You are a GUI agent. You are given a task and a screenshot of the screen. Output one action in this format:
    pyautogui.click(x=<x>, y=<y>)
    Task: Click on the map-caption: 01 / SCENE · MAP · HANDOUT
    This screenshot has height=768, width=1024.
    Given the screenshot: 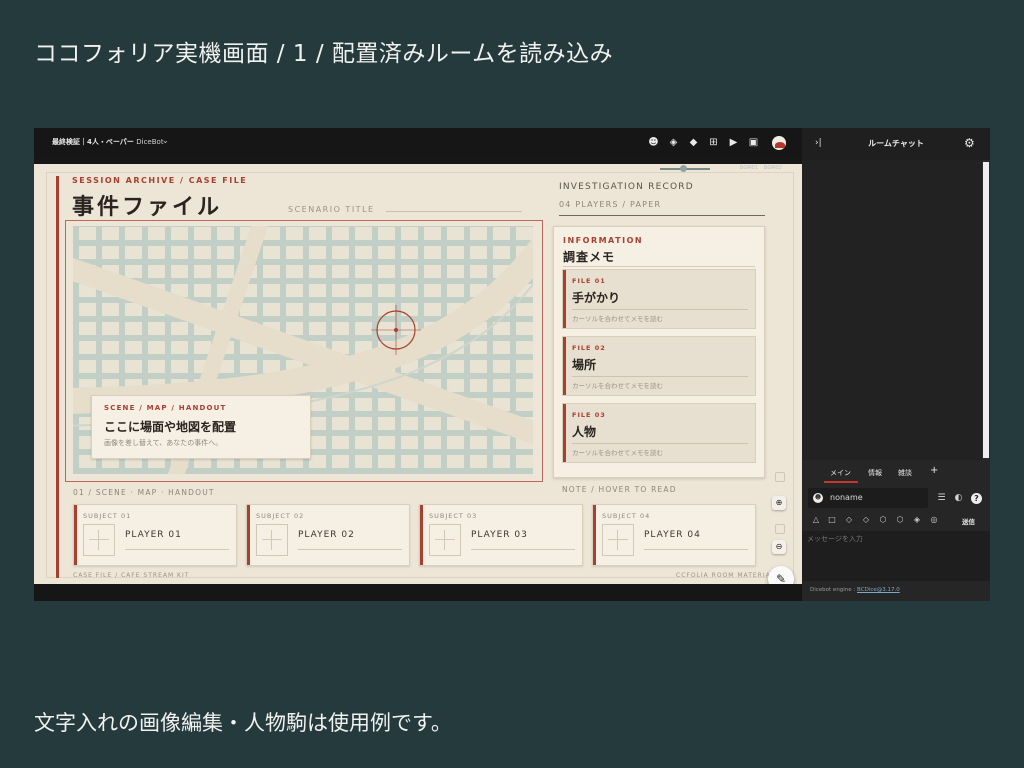 What is the action you would take?
    pyautogui.click(x=144, y=492)
    